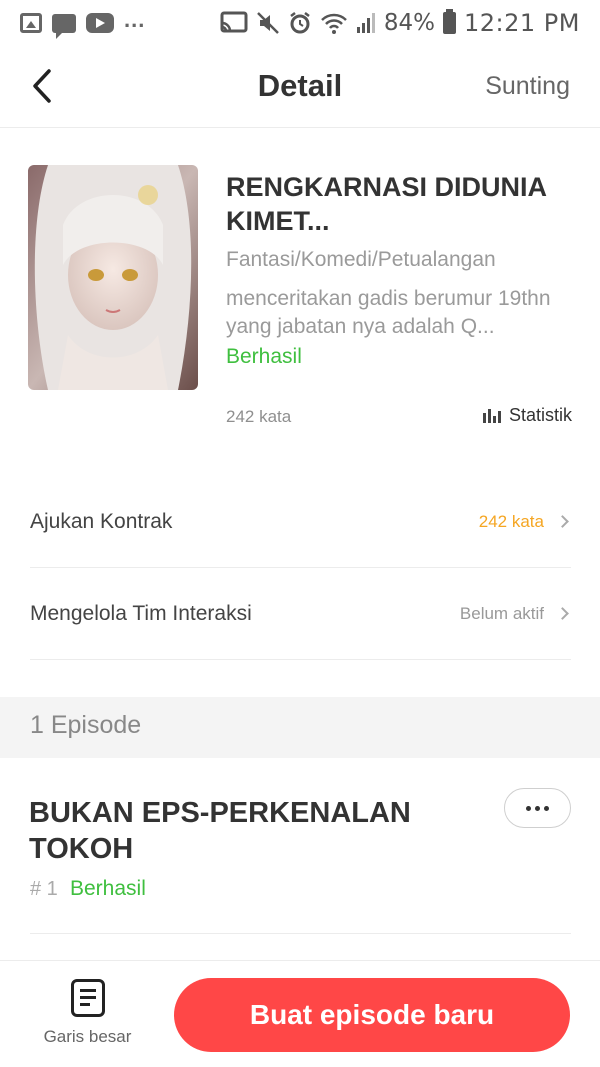 The height and width of the screenshot is (1067, 600). What do you see at coordinates (491, 415) in the screenshot?
I see `bar-chart-icon` at bounding box center [491, 415].